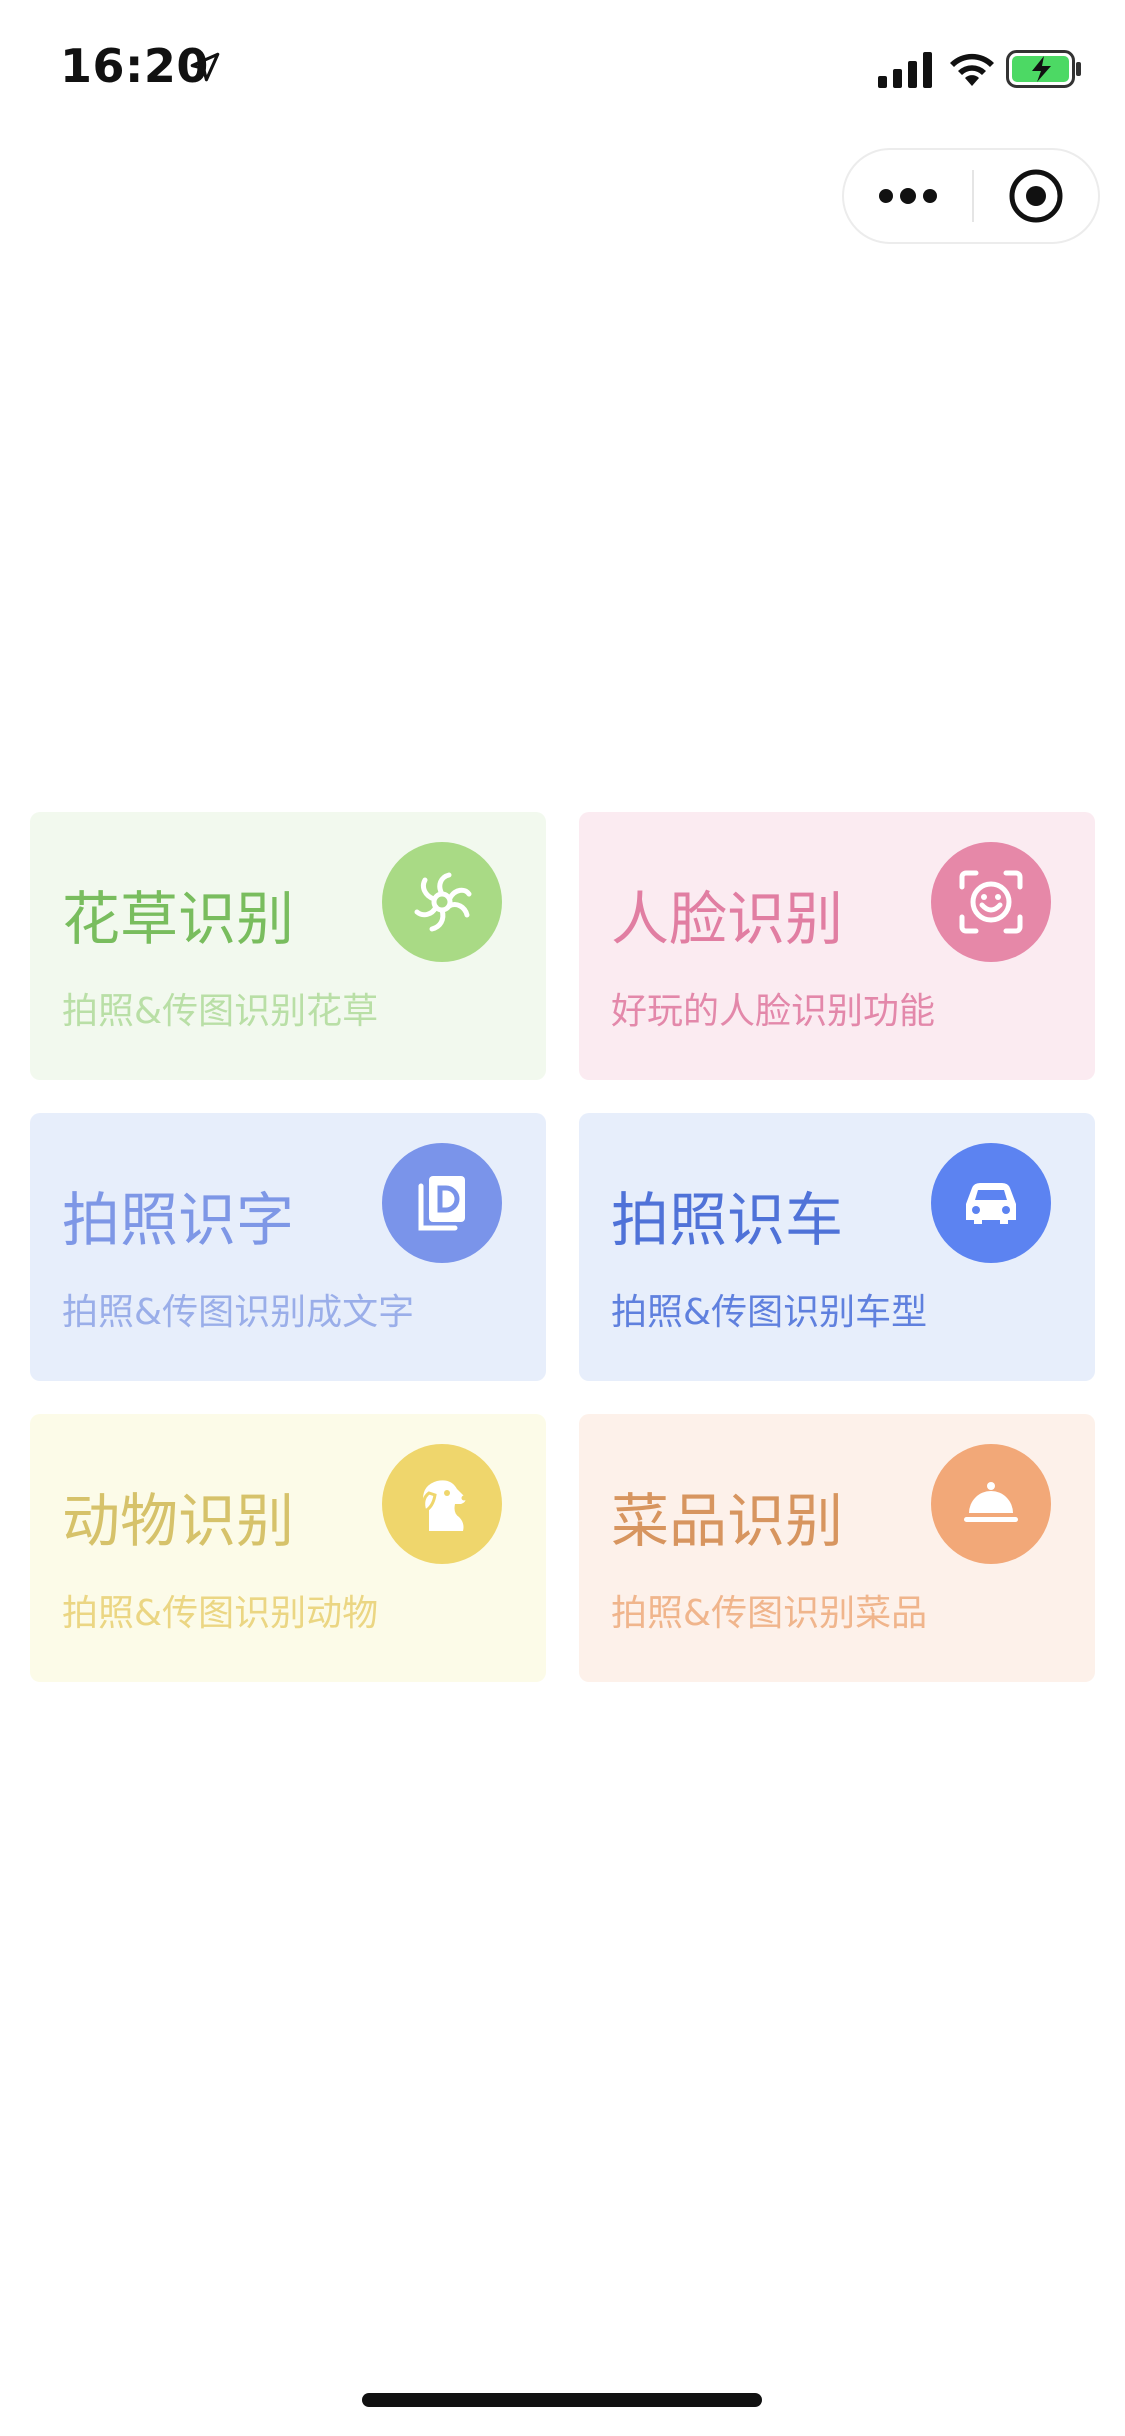 The image size is (1125, 2436). I want to click on location-arrow-icon, so click(205, 67).